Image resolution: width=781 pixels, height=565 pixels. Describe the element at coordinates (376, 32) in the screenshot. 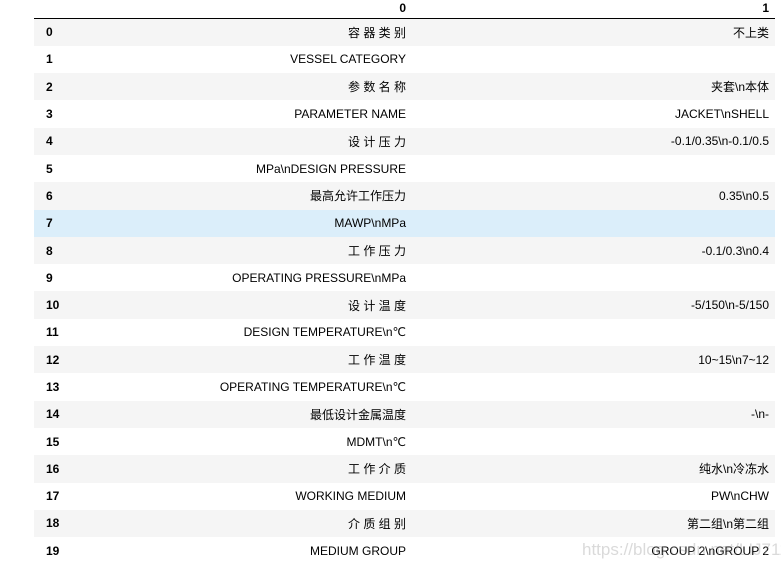

I see `cell-col-0: 容 器 类 别` at that location.